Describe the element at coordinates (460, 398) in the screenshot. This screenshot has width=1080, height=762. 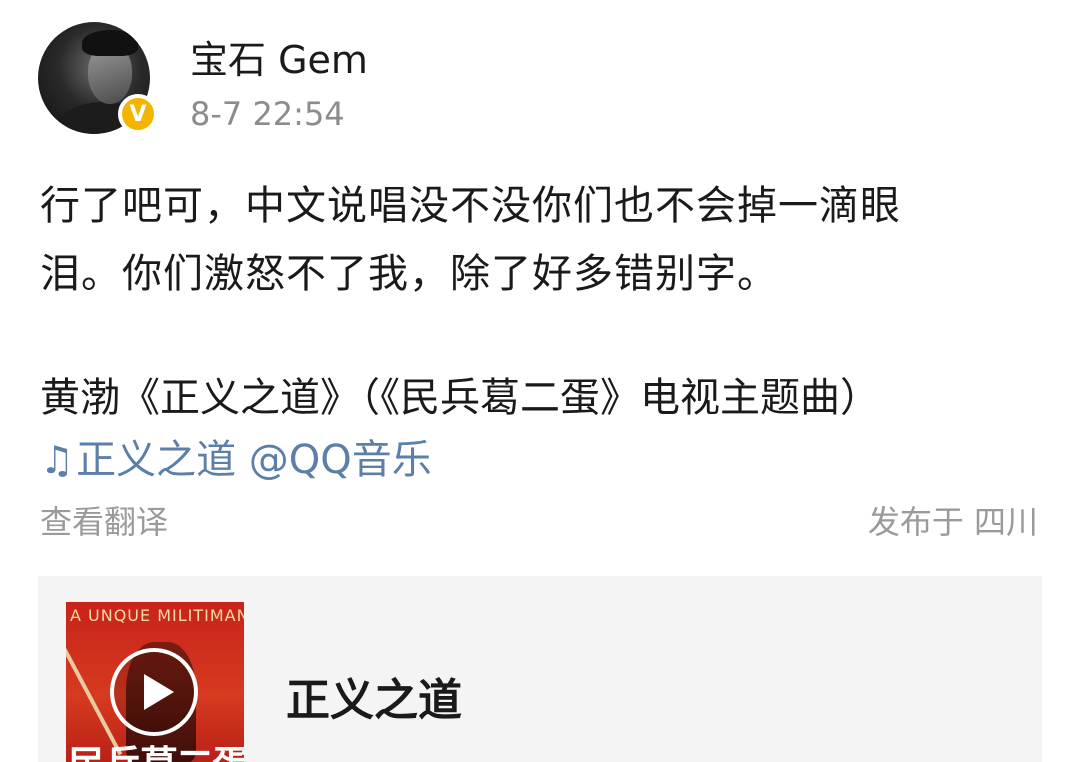
I see `post-text-line: 黄渤《正义之道》（《民兵葛二蛋》电视主题曲）` at that location.